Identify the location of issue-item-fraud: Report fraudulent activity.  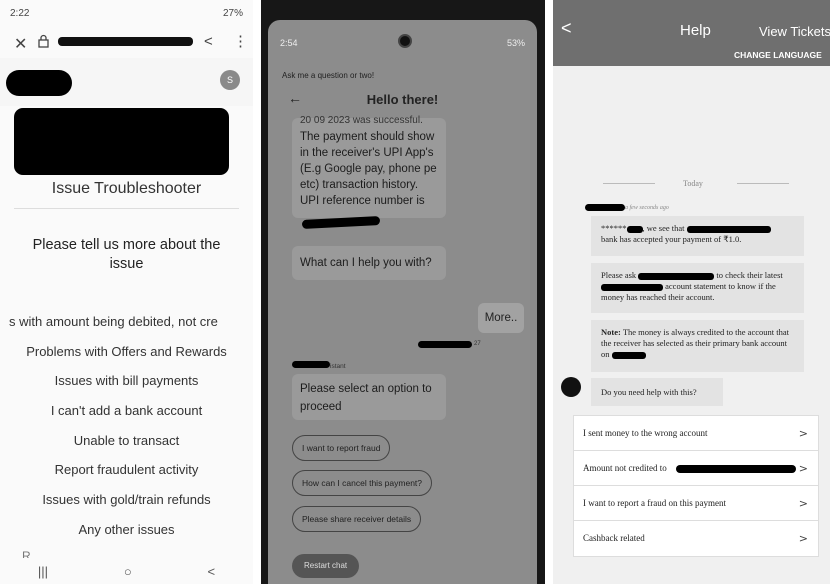
(126, 477).